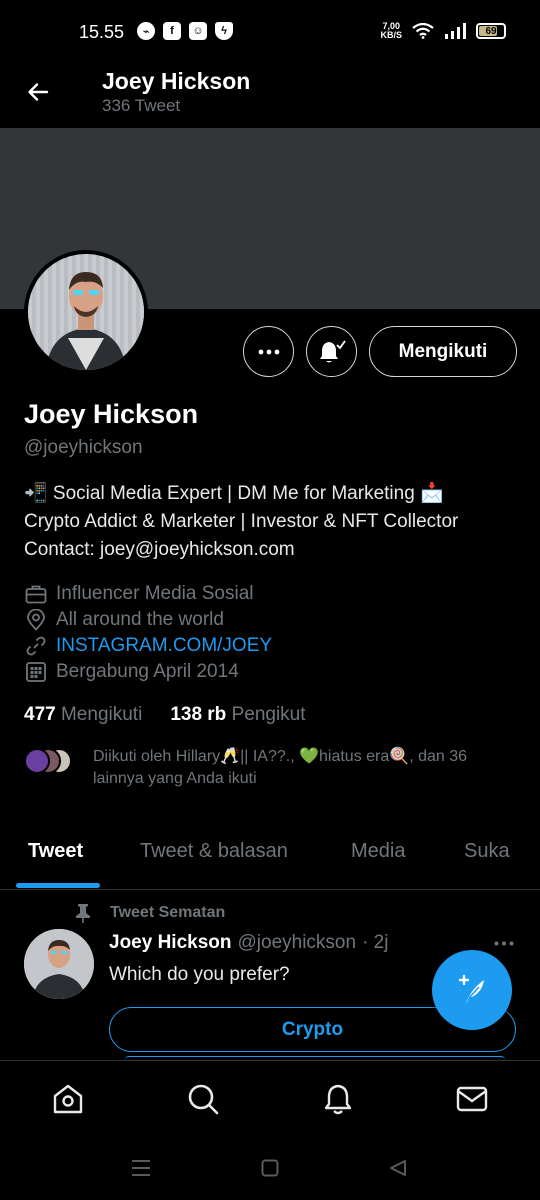 Image resolution: width=540 pixels, height=1200 pixels. What do you see at coordinates (378, 851) in the screenshot?
I see `tab-media: Media` at bounding box center [378, 851].